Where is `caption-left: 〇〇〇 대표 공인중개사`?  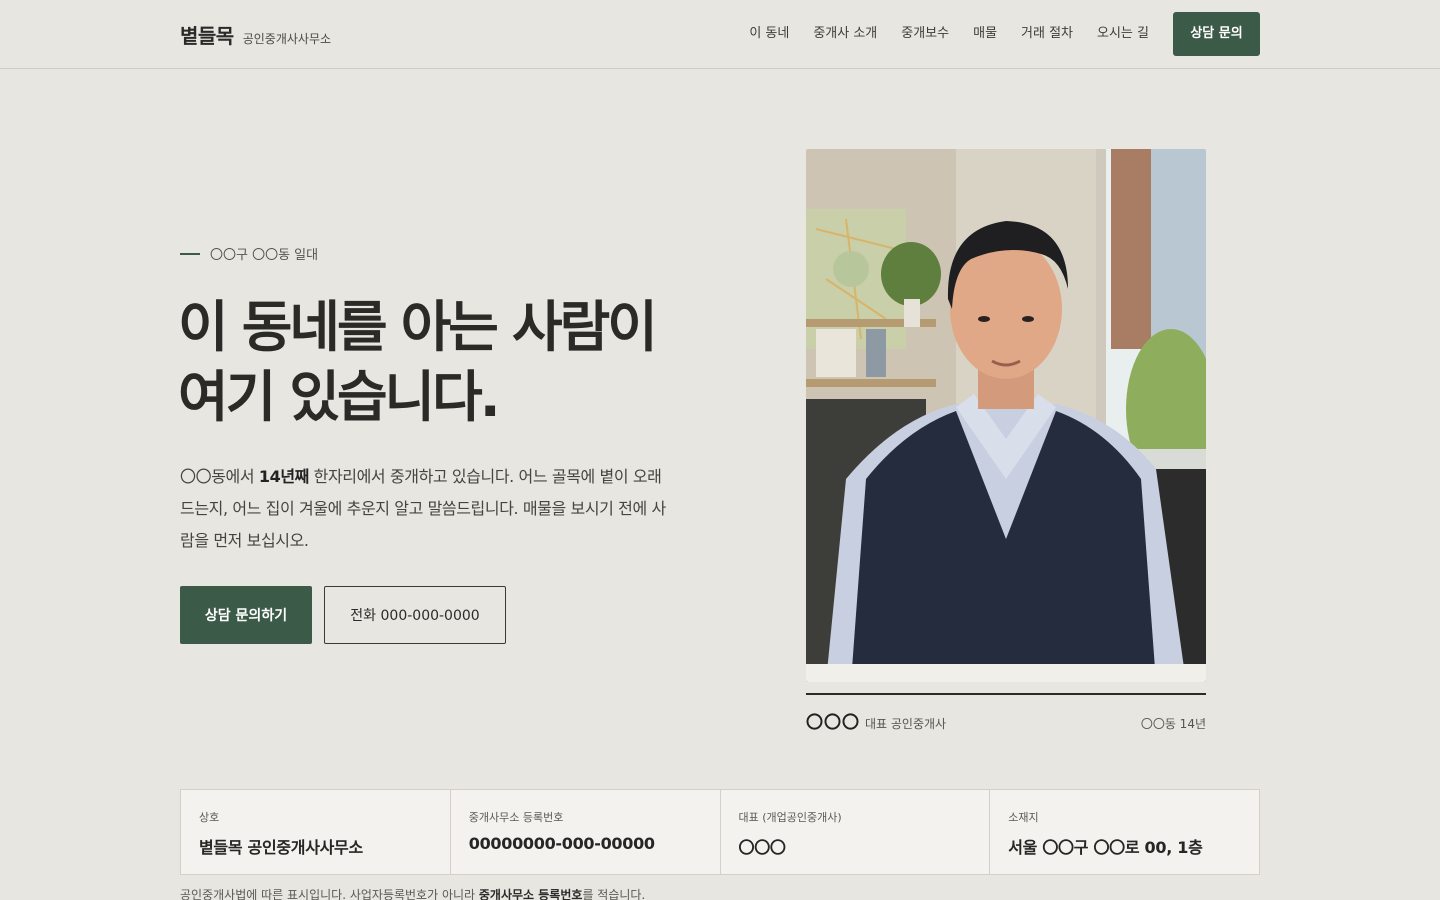 caption-left: 〇〇〇 대표 공인중개사 is located at coordinates (876, 720).